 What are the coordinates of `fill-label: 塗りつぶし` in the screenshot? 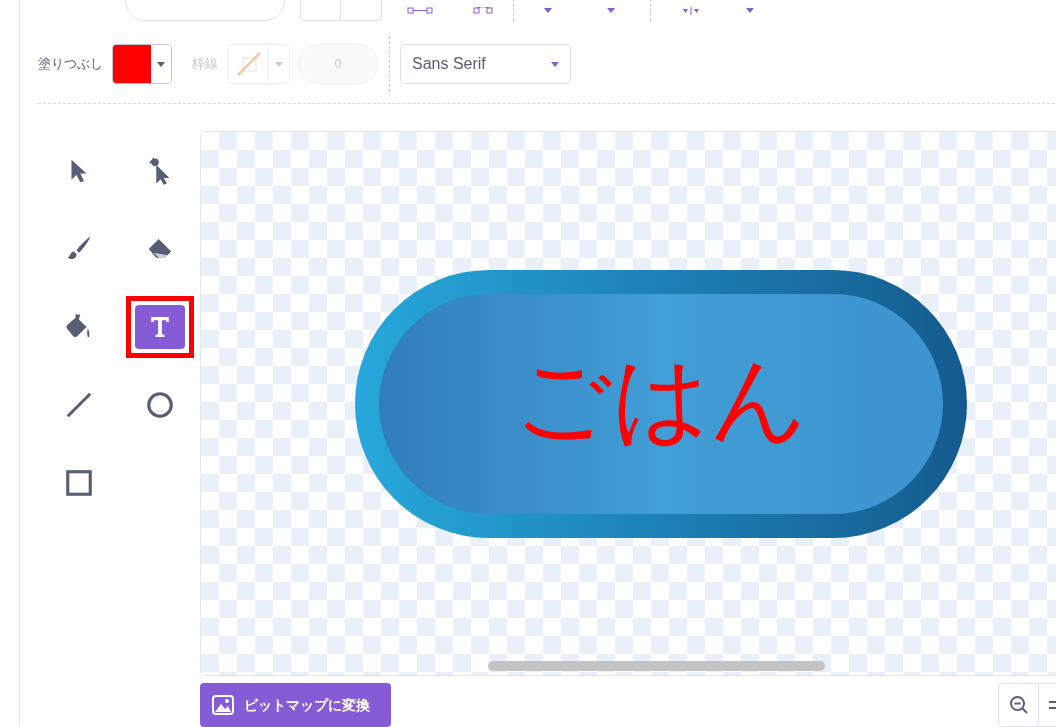 It's located at (71, 64).